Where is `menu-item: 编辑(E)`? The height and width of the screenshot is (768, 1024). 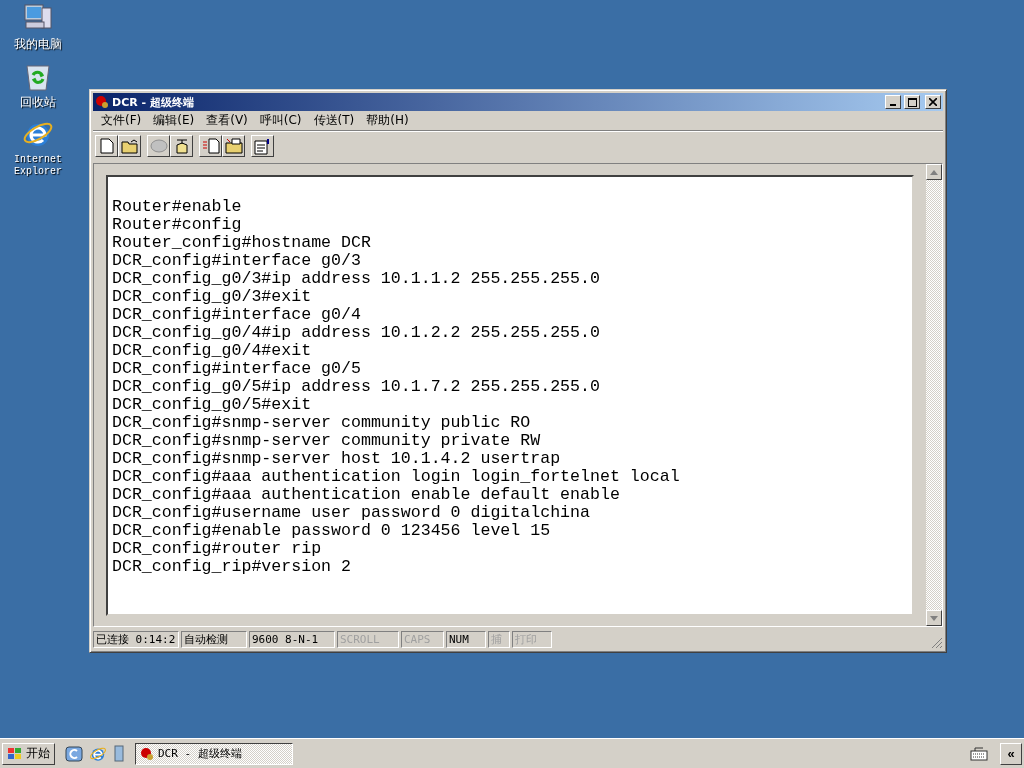 menu-item: 编辑(E) is located at coordinates (174, 120).